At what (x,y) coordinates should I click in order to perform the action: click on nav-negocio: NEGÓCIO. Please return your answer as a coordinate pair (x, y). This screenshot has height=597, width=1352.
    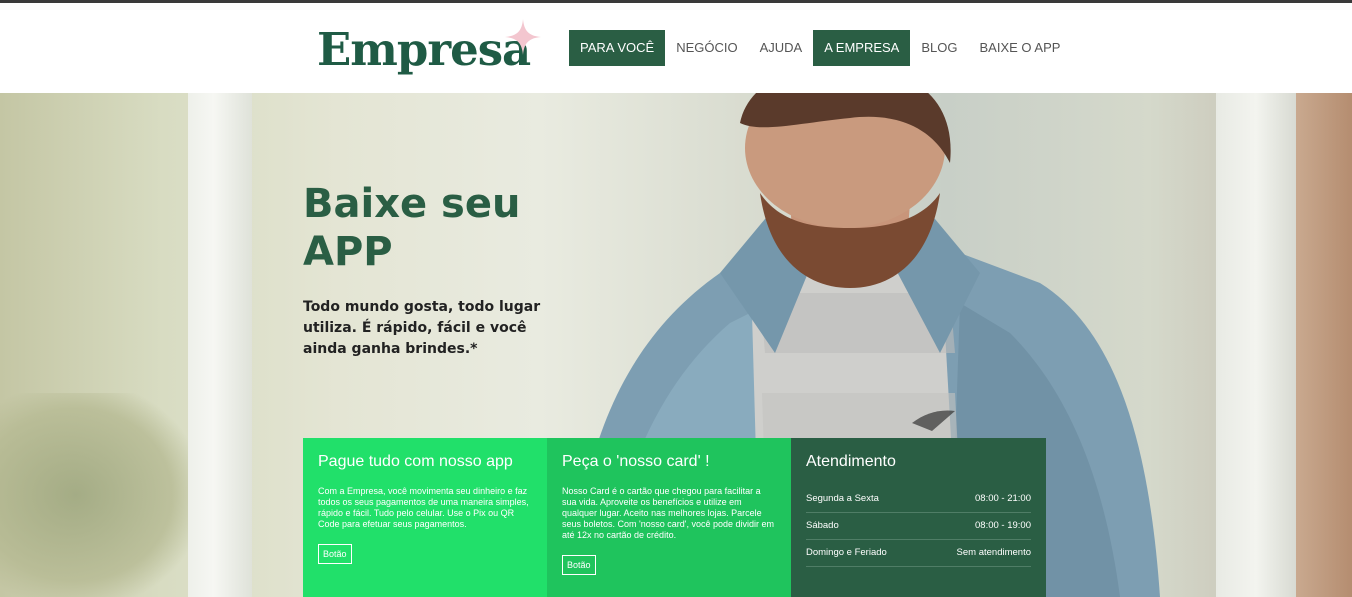
    Looking at the image, I should click on (706, 48).